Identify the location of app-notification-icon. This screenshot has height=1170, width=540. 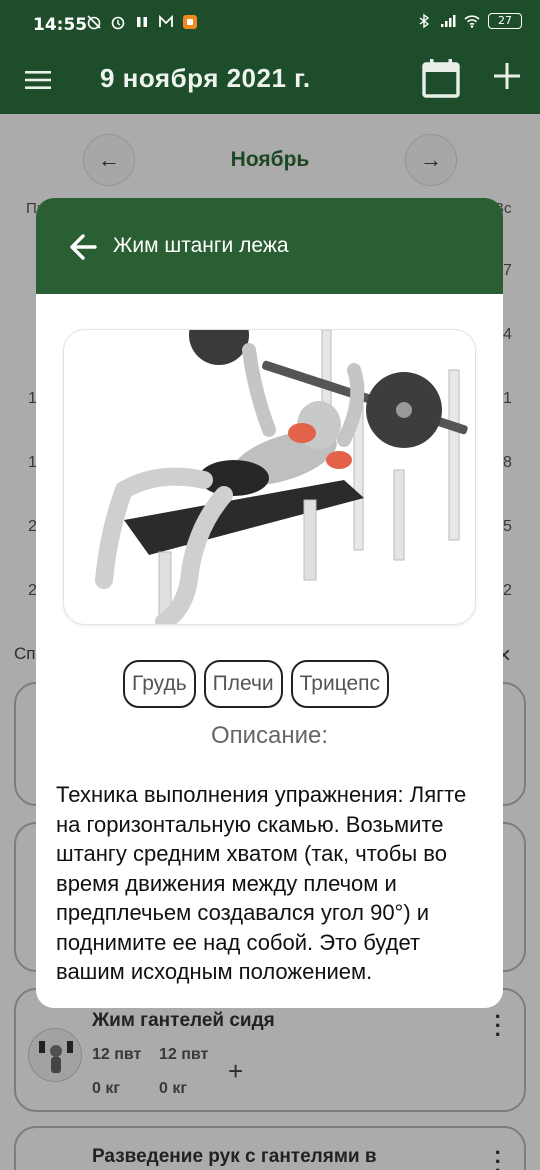
(190, 22).